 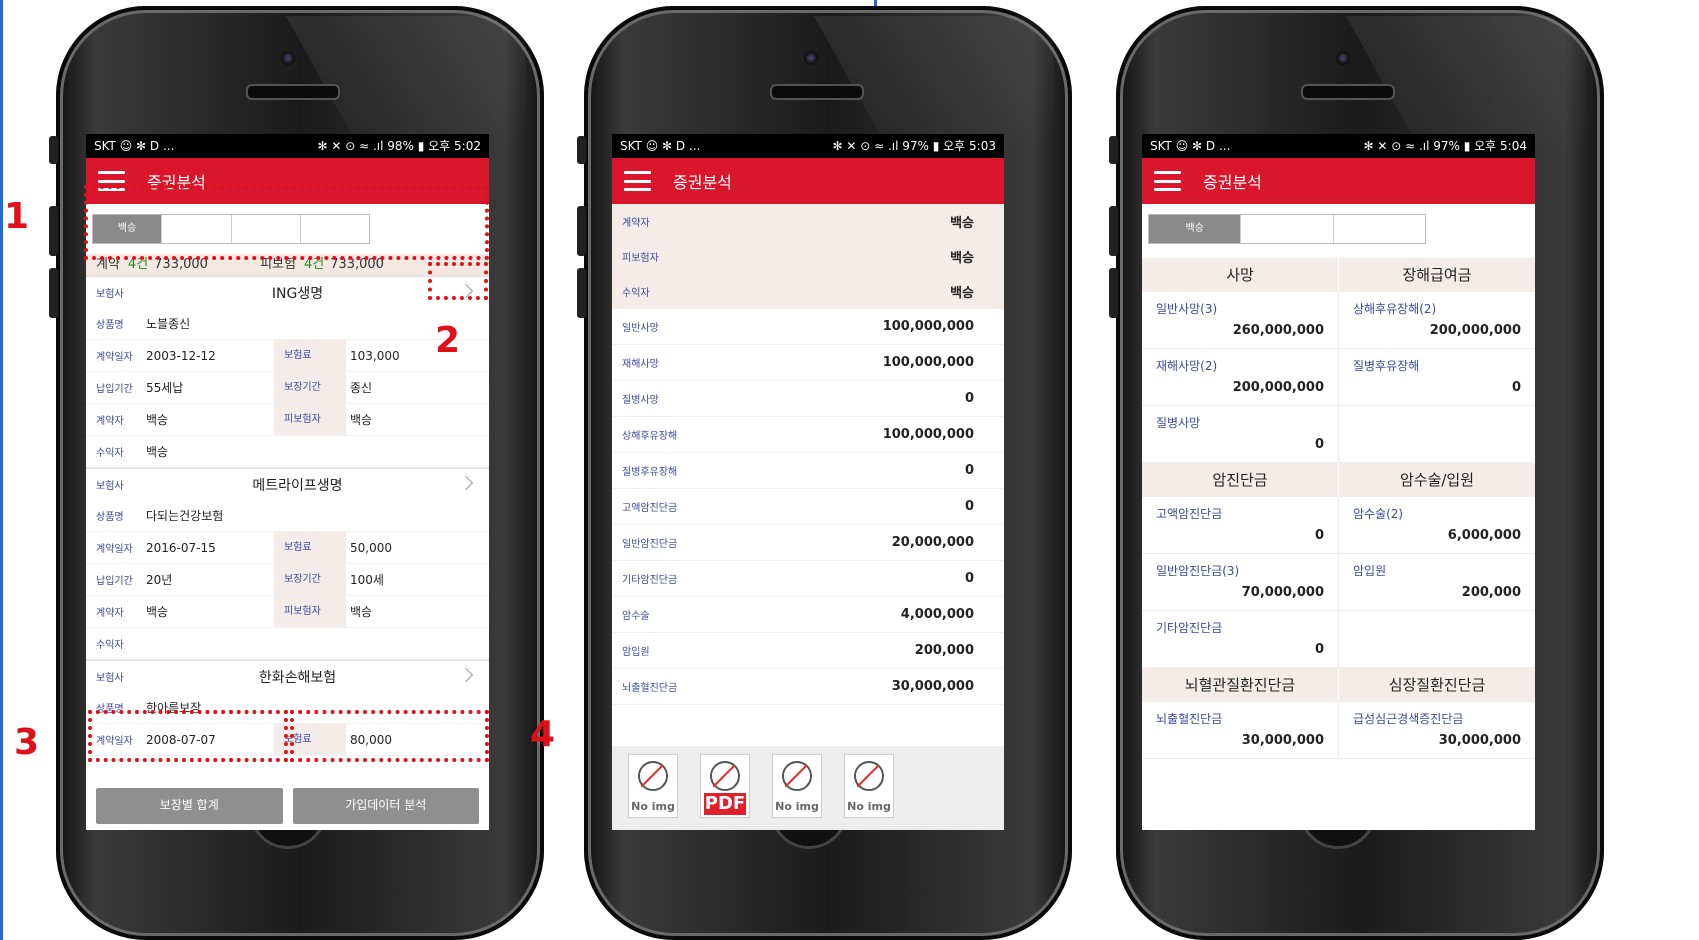 What do you see at coordinates (808, 363) in the screenshot?
I see `list-item: 재해사망 100,000,000` at bounding box center [808, 363].